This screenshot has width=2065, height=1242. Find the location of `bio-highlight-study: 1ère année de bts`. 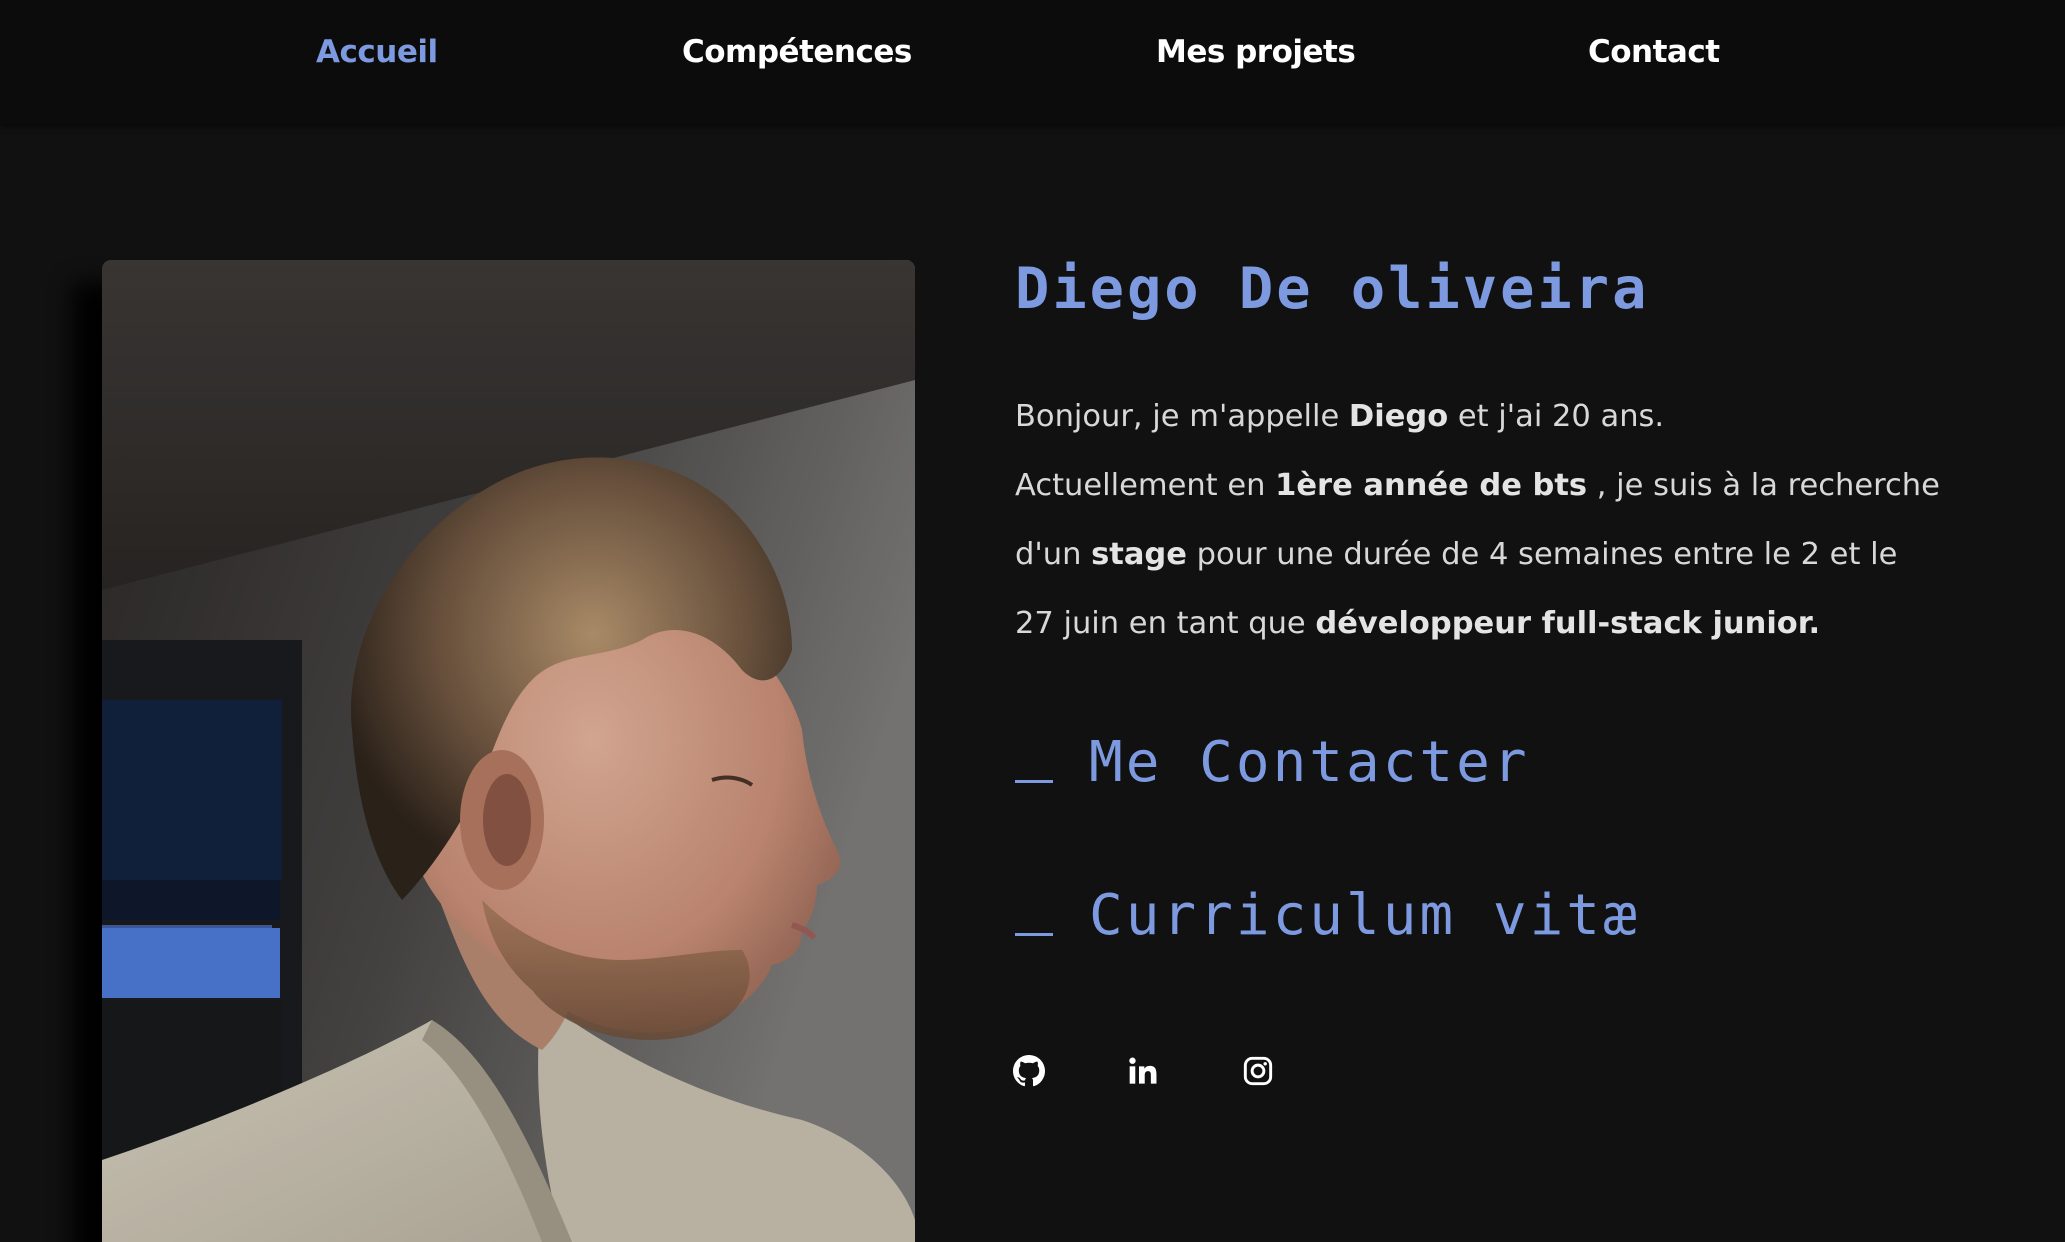

bio-highlight-study: 1ère année de bts is located at coordinates (1431, 485).